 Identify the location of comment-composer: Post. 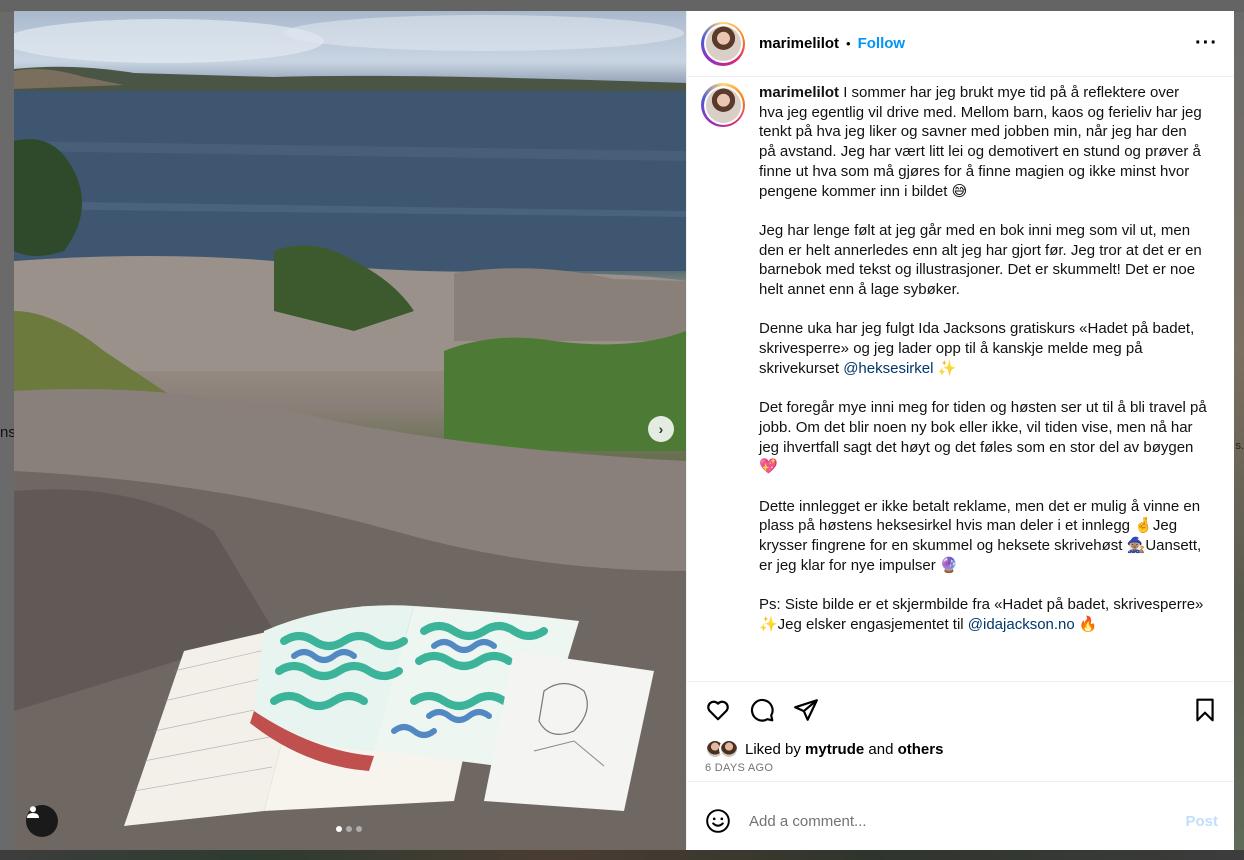
(960, 821).